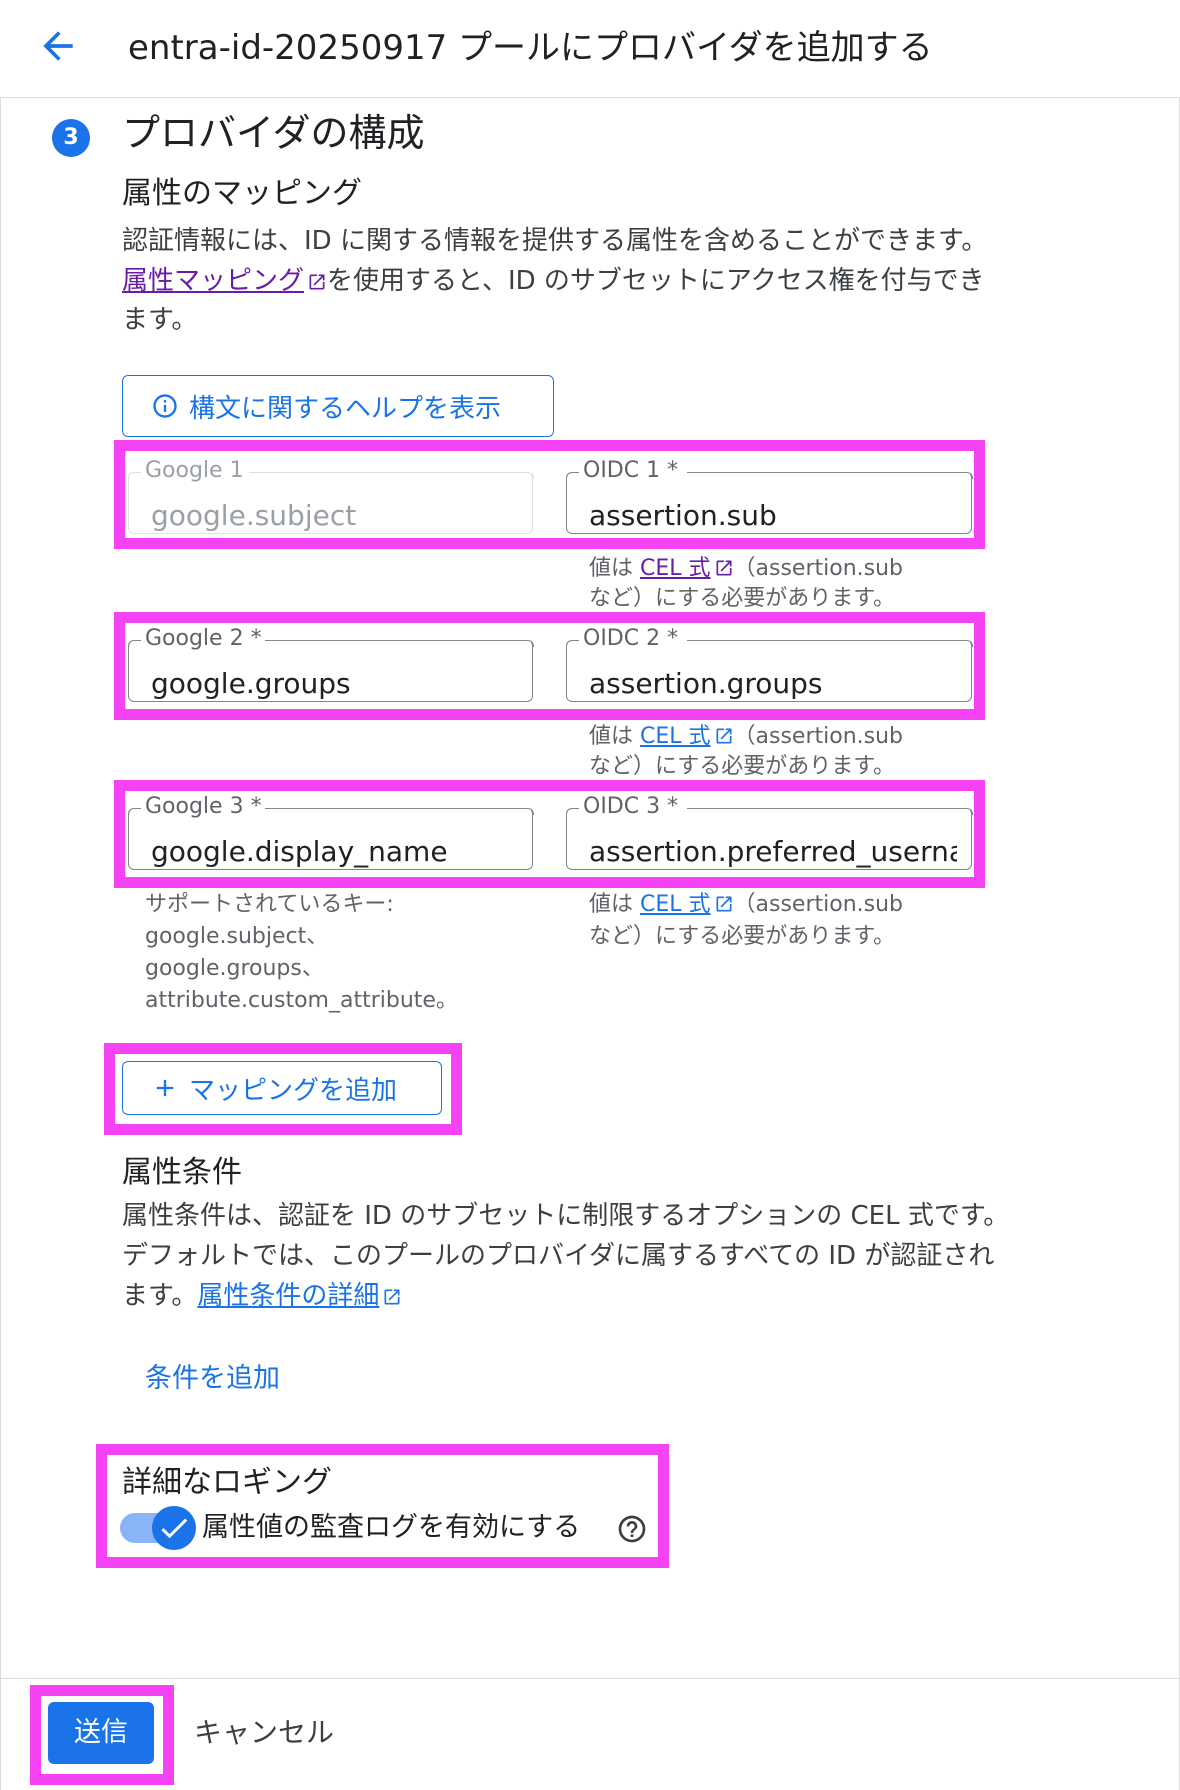  Describe the element at coordinates (330, 664) in the screenshot. I see `google-2-input: Google 2 * google.groups` at that location.